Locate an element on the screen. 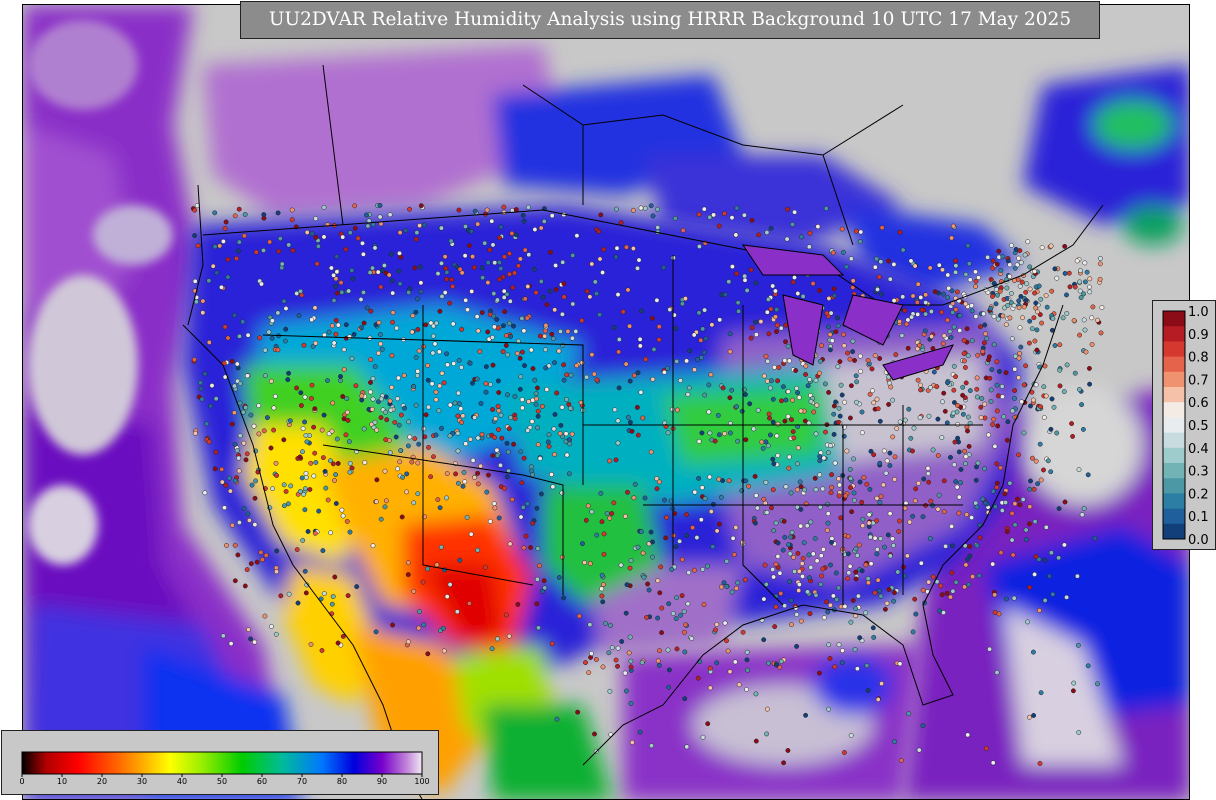  obs-colorbar-swatches is located at coordinates (1174, 425).